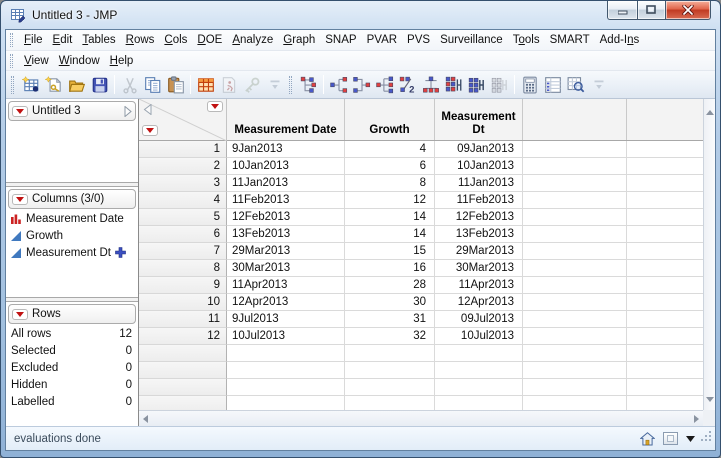  What do you see at coordinates (706, 439) in the screenshot?
I see `resize-grip` at bounding box center [706, 439].